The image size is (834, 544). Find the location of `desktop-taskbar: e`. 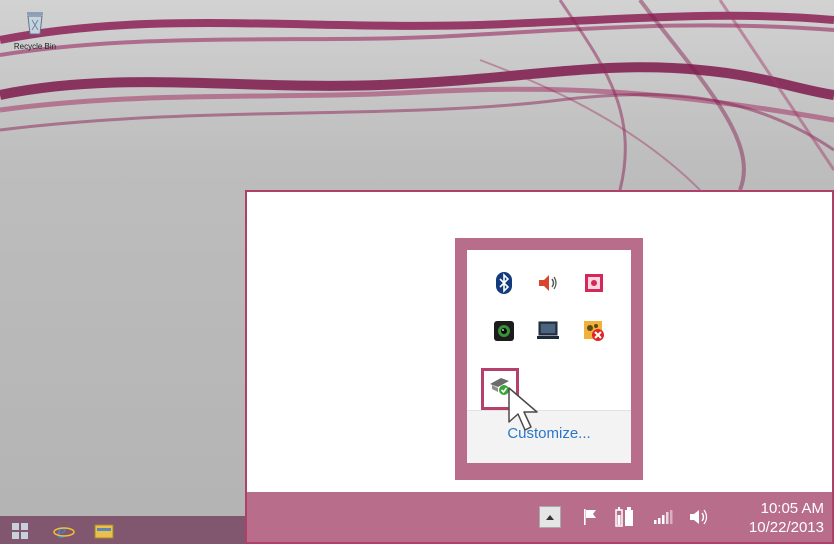

desktop-taskbar: e is located at coordinates (125, 530).